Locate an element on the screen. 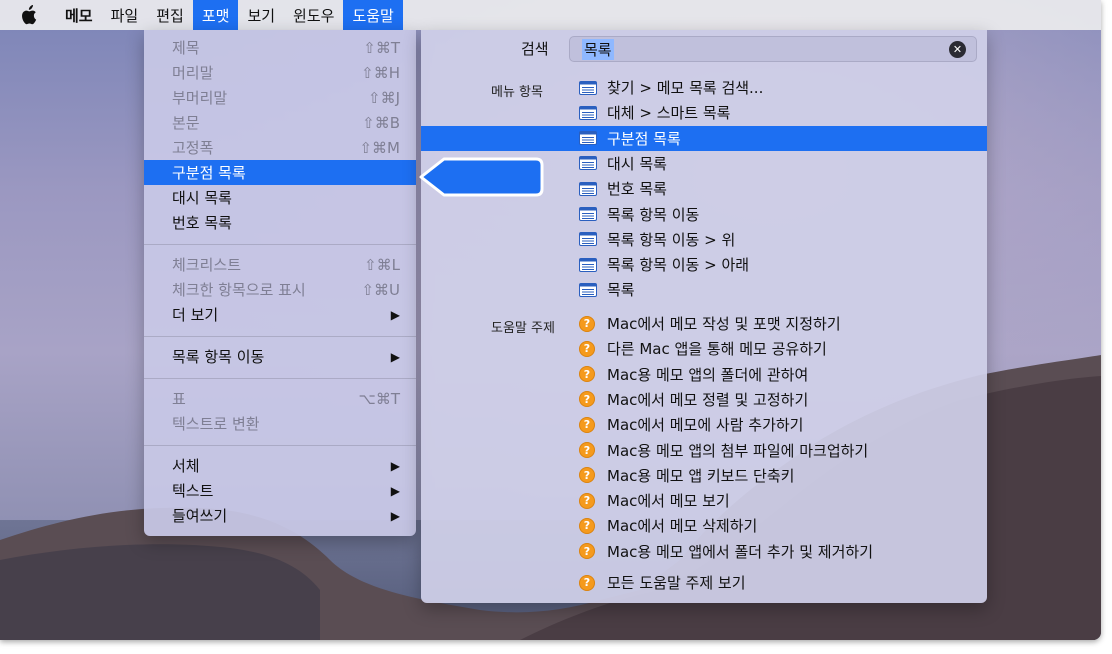  format-item-table: 표 ⌥⌘T is located at coordinates (280, 398).